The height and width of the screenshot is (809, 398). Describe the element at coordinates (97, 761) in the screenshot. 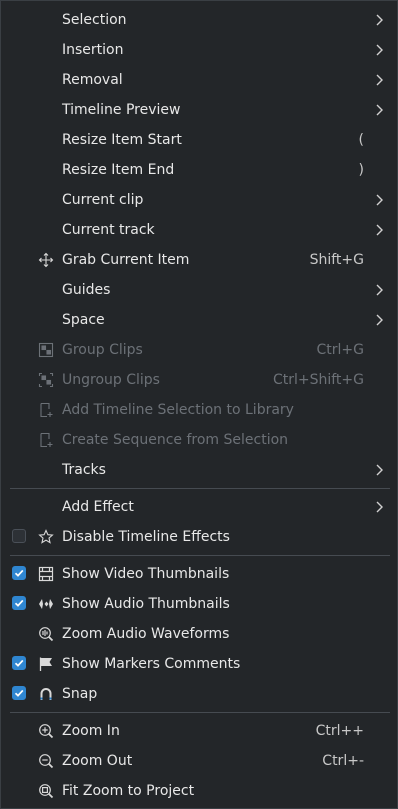

I see `menu-item-label: Zoom Out` at that location.